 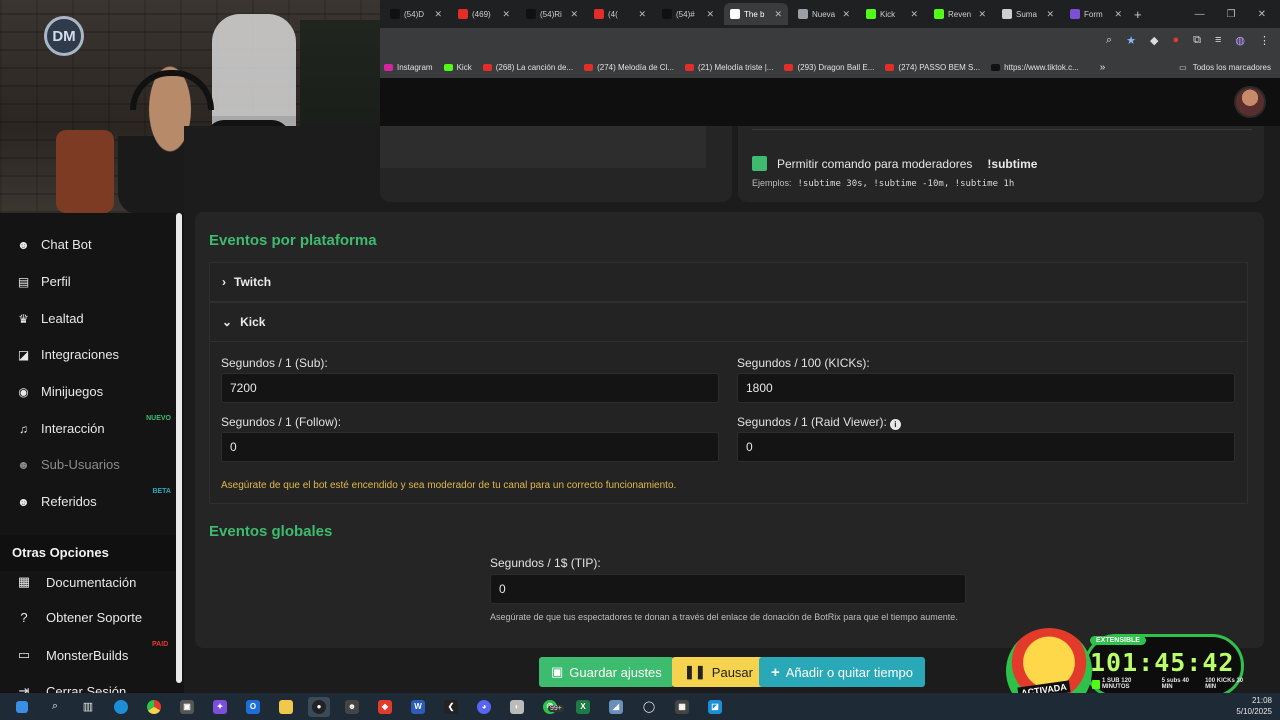 I want to click on app-photo-icon: ◐, so click(x=517, y=707).